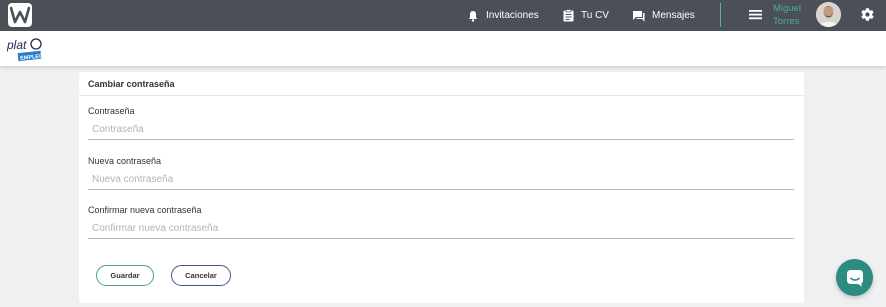 The height and width of the screenshot is (307, 886). Describe the element at coordinates (441, 229) in the screenshot. I see `confirm-password-input` at that location.